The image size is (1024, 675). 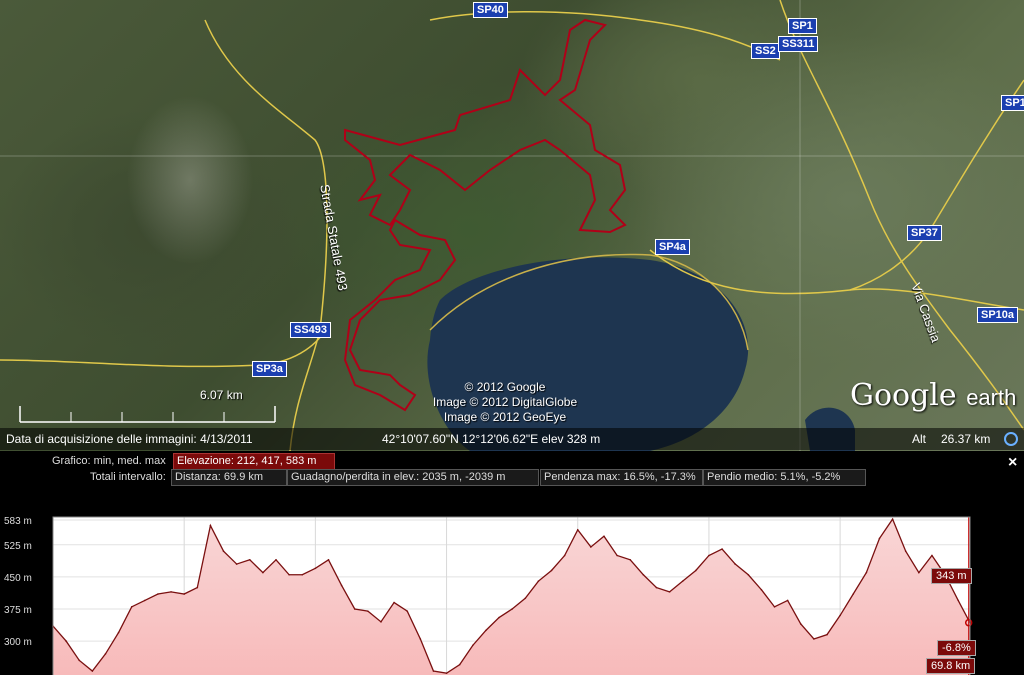 What do you see at coordinates (672, 247) in the screenshot?
I see `road-shield-sp4a: SP4a` at bounding box center [672, 247].